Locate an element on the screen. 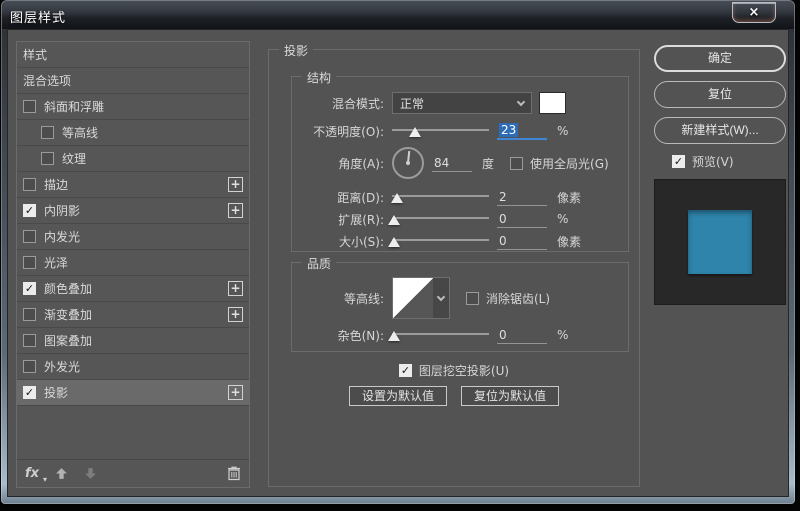  distance-label: 距离(D): is located at coordinates (360, 197).